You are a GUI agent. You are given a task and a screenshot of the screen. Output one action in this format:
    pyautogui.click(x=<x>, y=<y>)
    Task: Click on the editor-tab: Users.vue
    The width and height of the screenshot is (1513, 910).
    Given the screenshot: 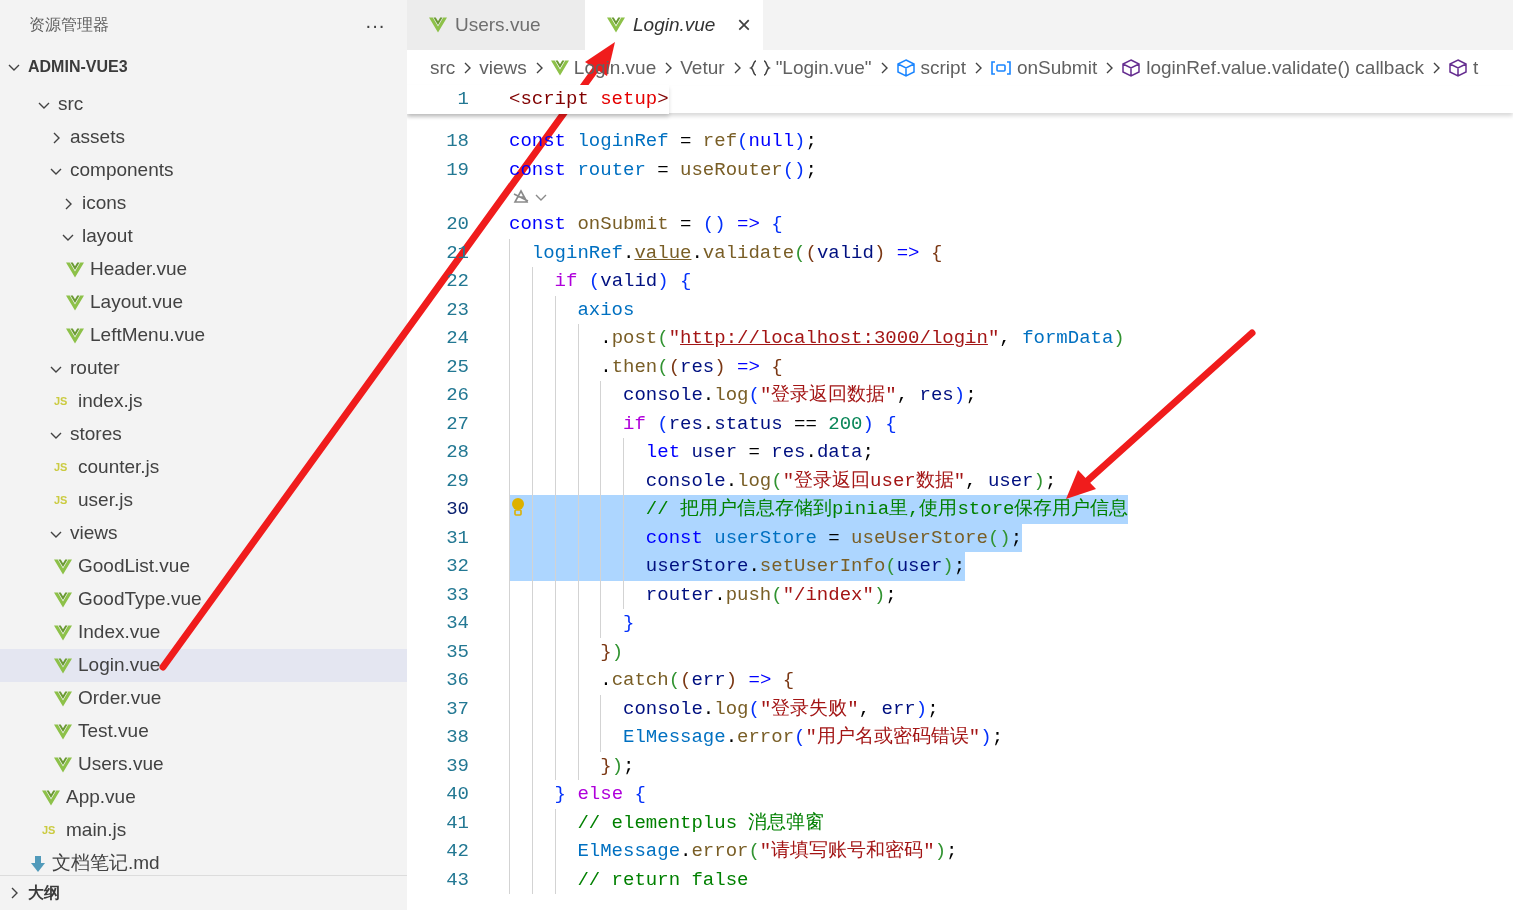 What is the action you would take?
    pyautogui.click(x=496, y=25)
    